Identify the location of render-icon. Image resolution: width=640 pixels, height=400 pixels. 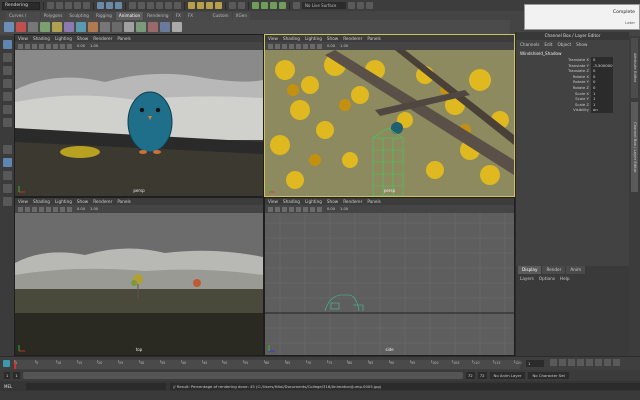
(255, 5).